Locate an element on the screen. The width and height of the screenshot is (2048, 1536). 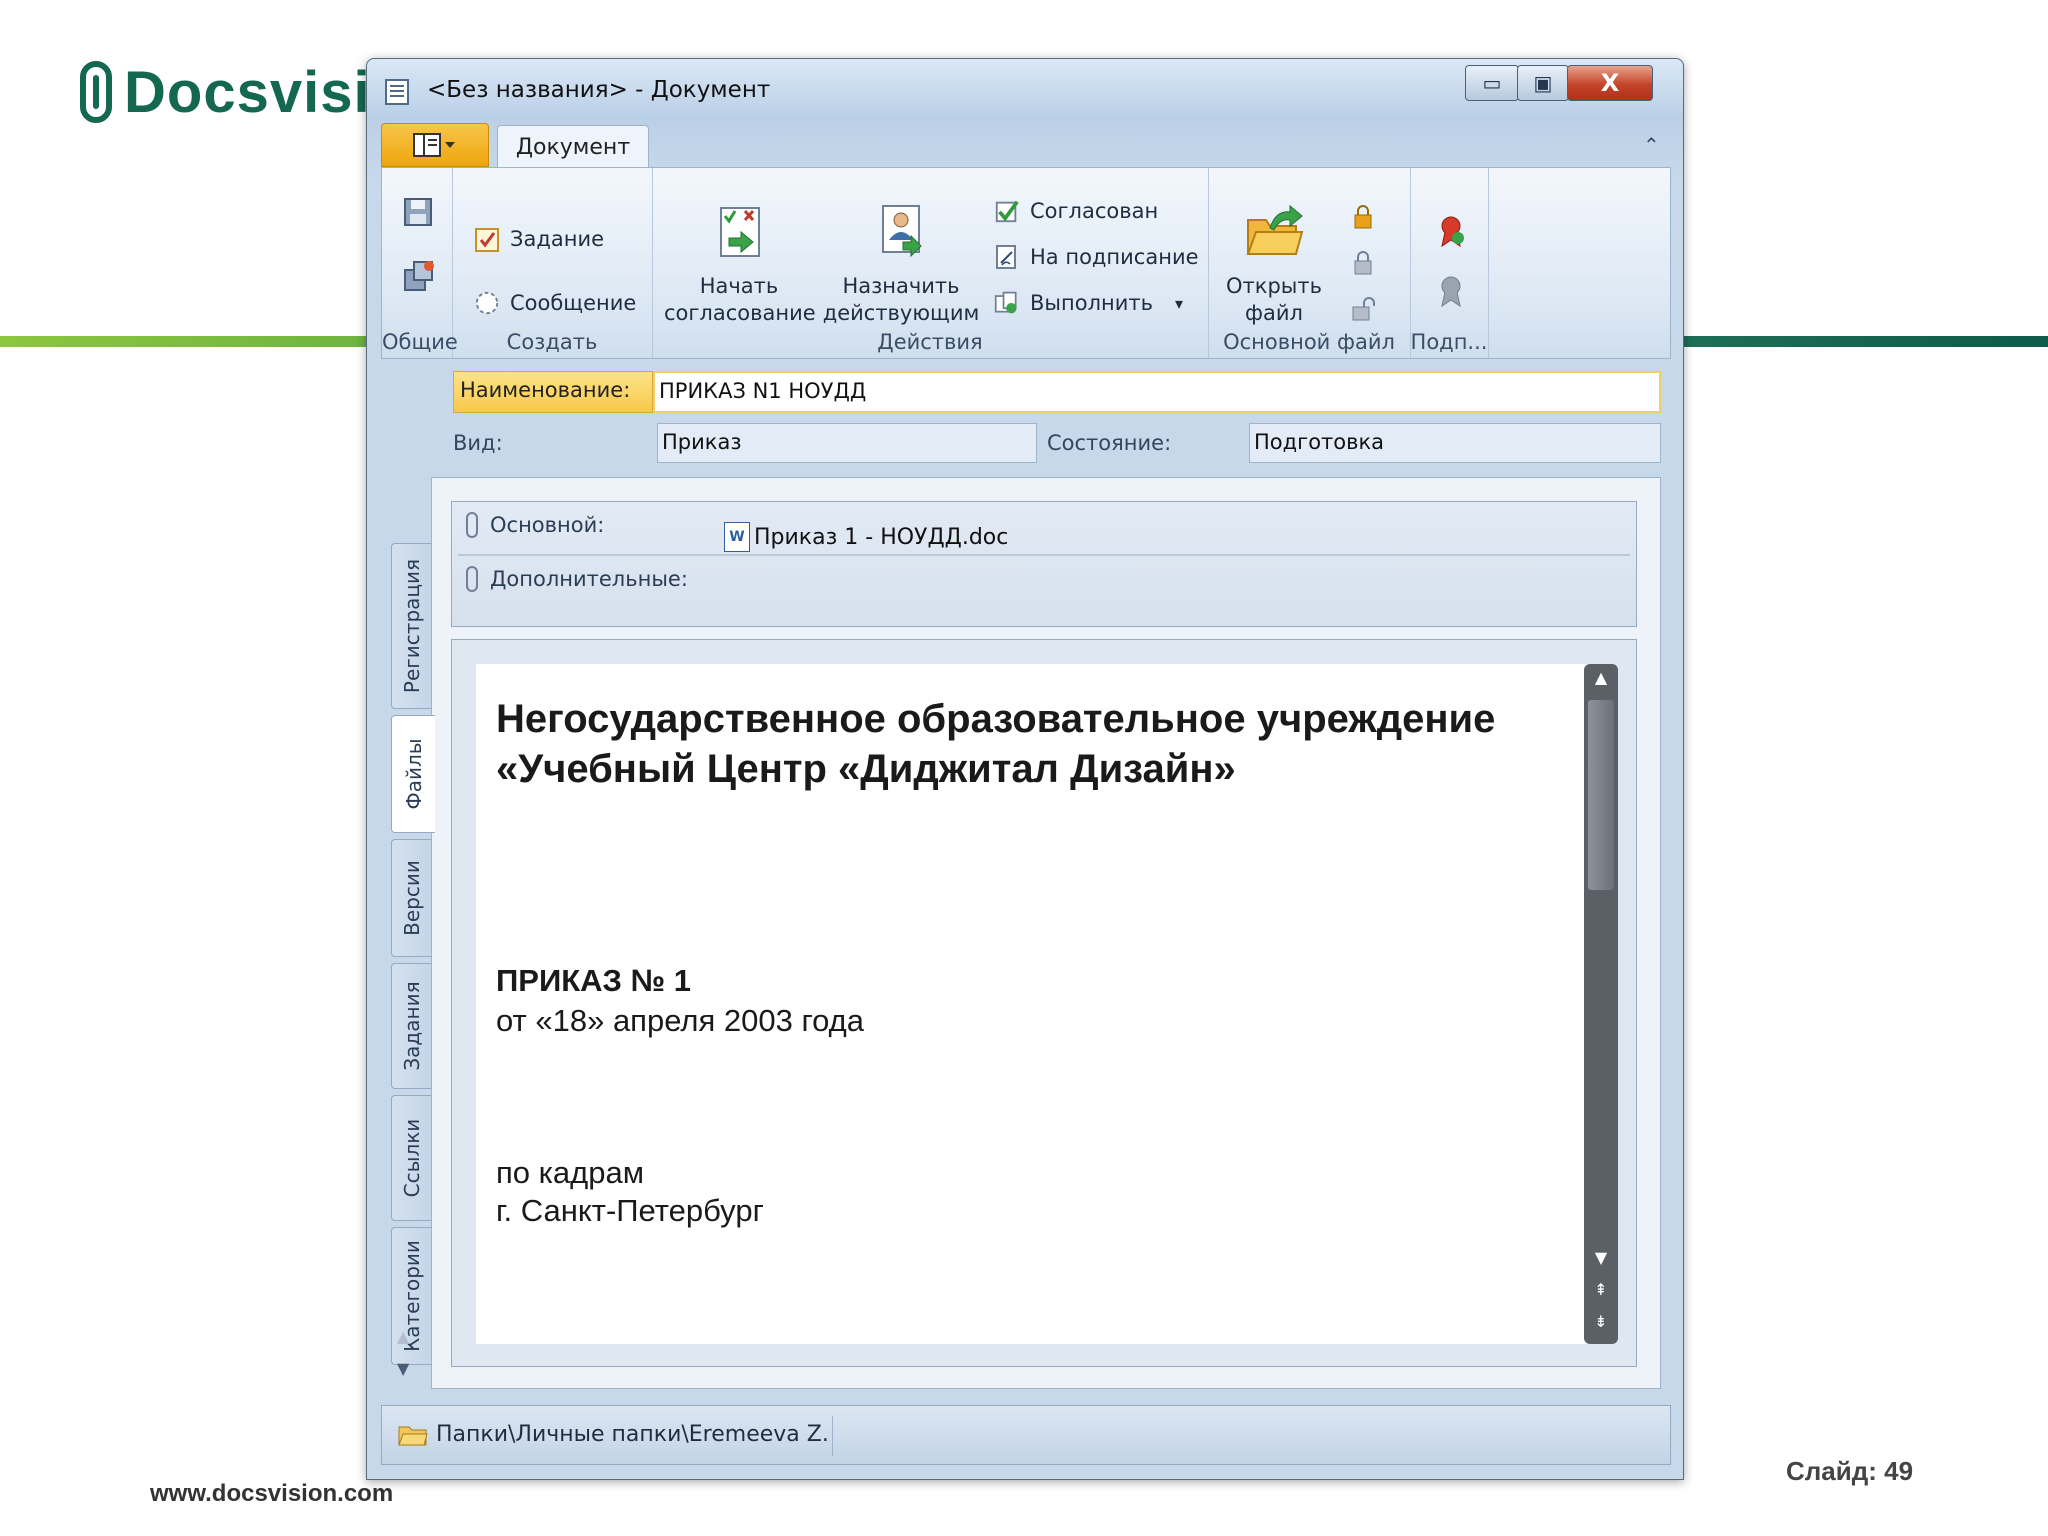
tab-versions: Версии is located at coordinates (411, 898).